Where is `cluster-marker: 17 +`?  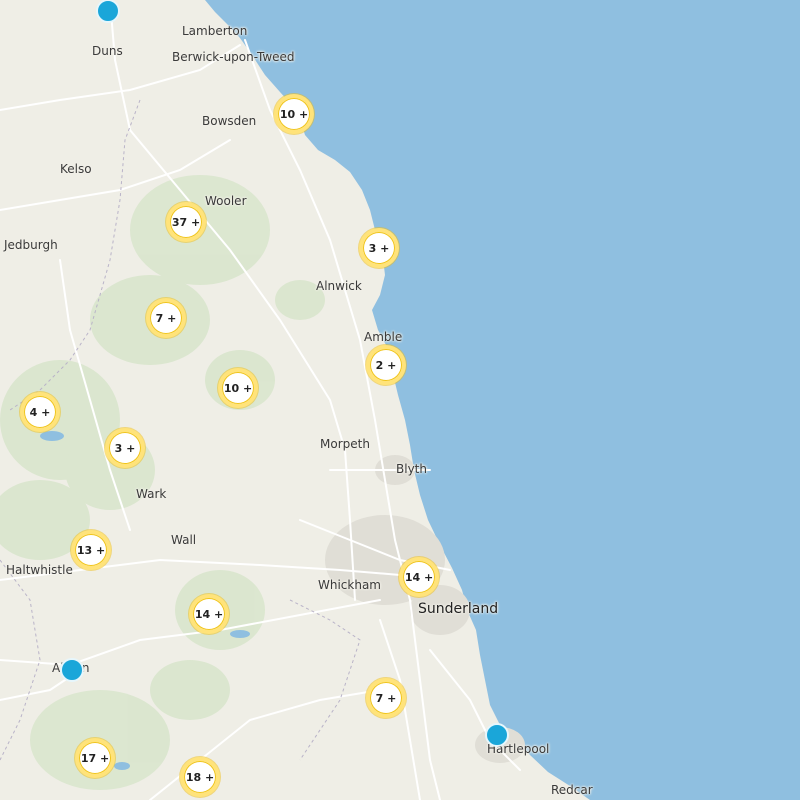
cluster-marker: 17 + is located at coordinates (95, 758).